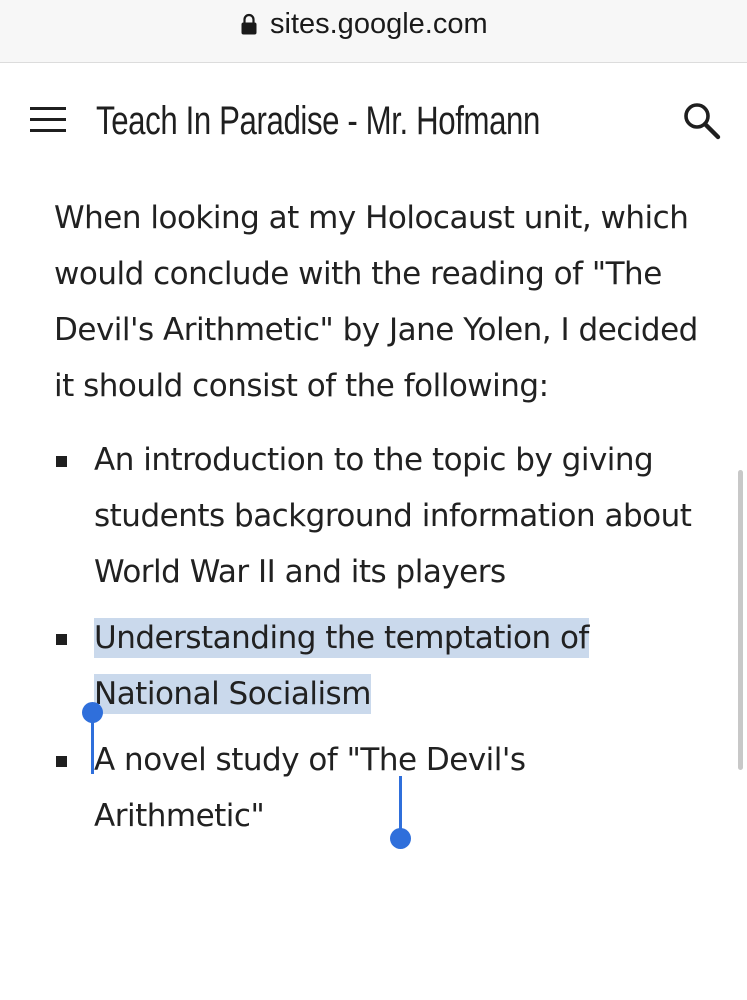  What do you see at coordinates (318, 121) in the screenshot?
I see `site-title: Teach In Paradise - Mr. Hofmann` at bounding box center [318, 121].